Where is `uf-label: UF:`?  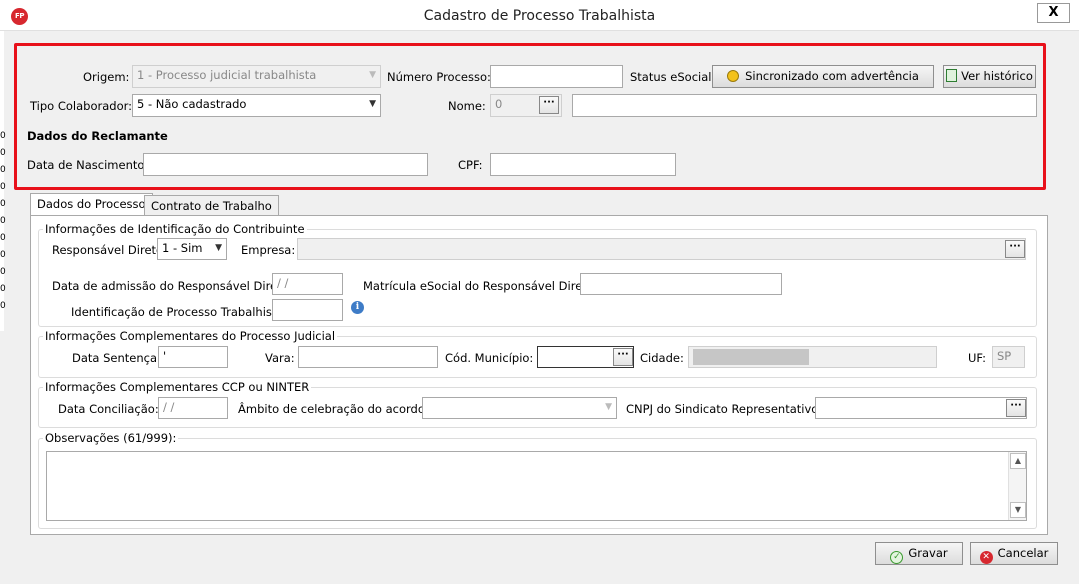
uf-label: UF: is located at coordinates (977, 358).